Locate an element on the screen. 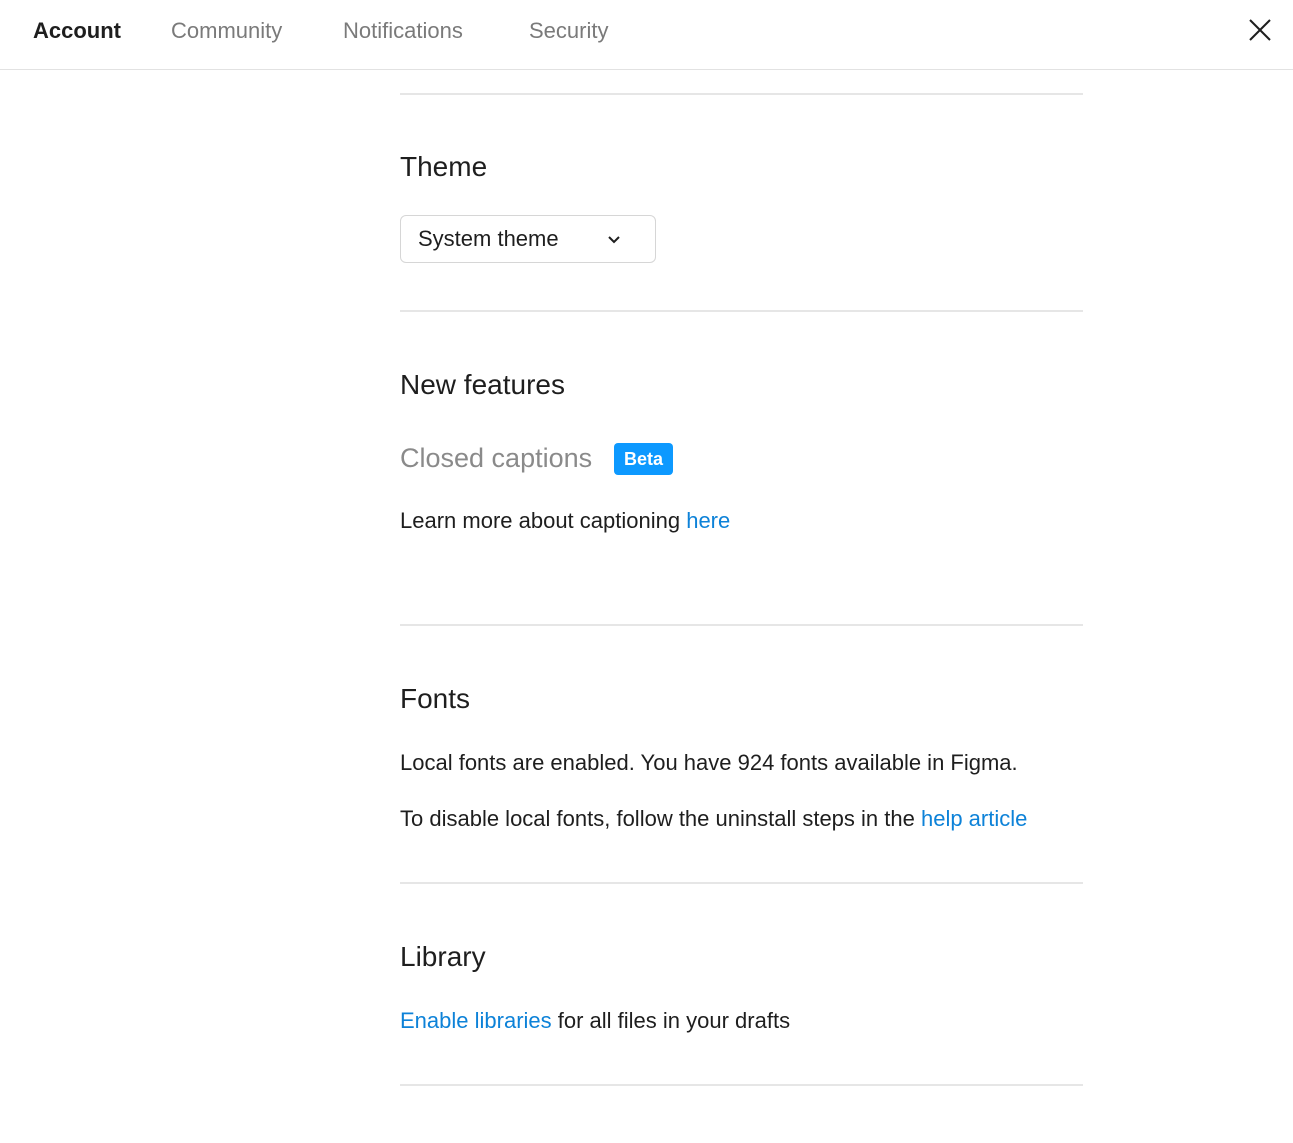 The image size is (1293, 1143). captioning-learn-more: Learn more about captioning here is located at coordinates (565, 521).